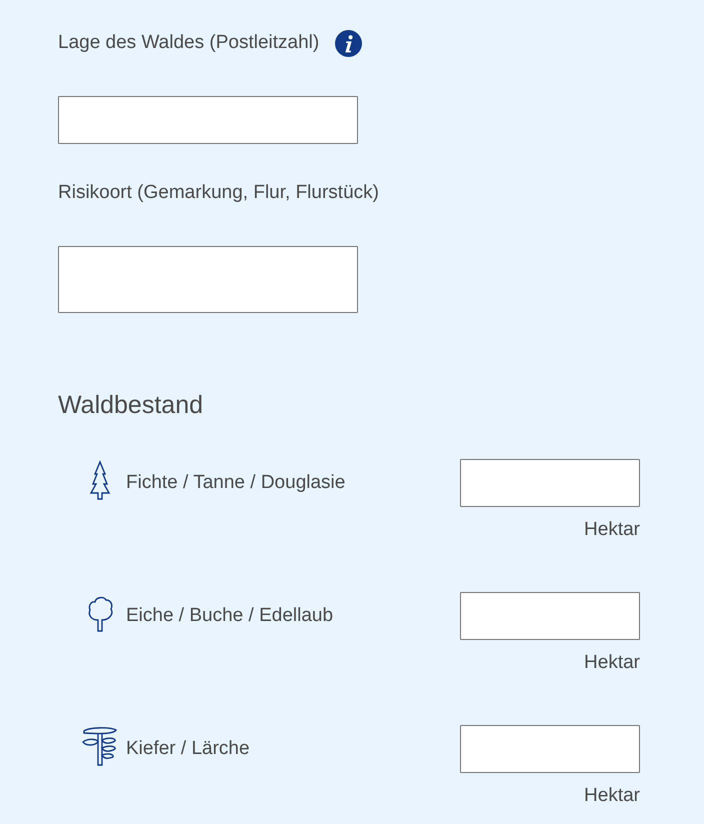 The width and height of the screenshot is (704, 824). What do you see at coordinates (189, 43) in the screenshot?
I see `field-label: Lage des Waldes (Postleitzahl)` at bounding box center [189, 43].